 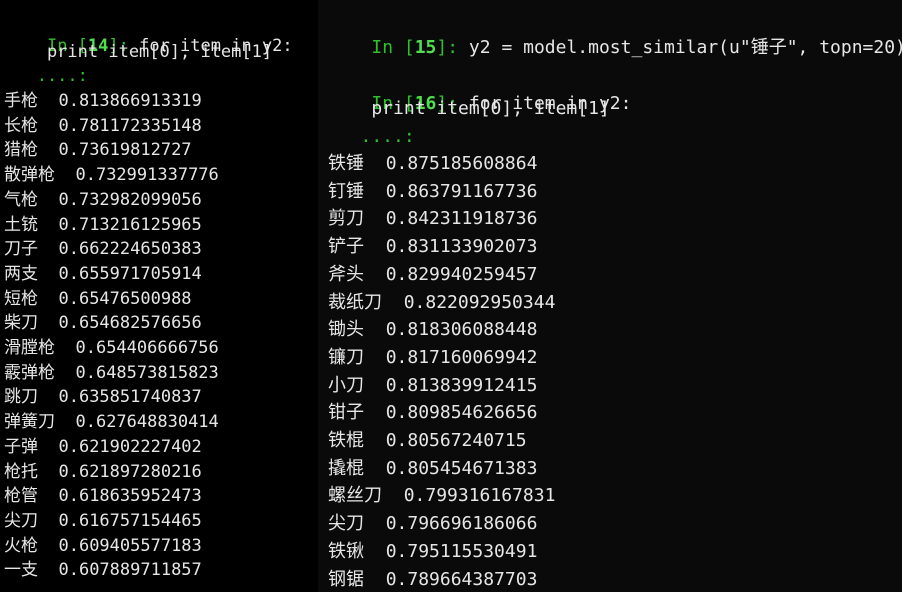 What do you see at coordinates (461, 413) in the screenshot?
I see `result-score: 0.809854626656` at bounding box center [461, 413].